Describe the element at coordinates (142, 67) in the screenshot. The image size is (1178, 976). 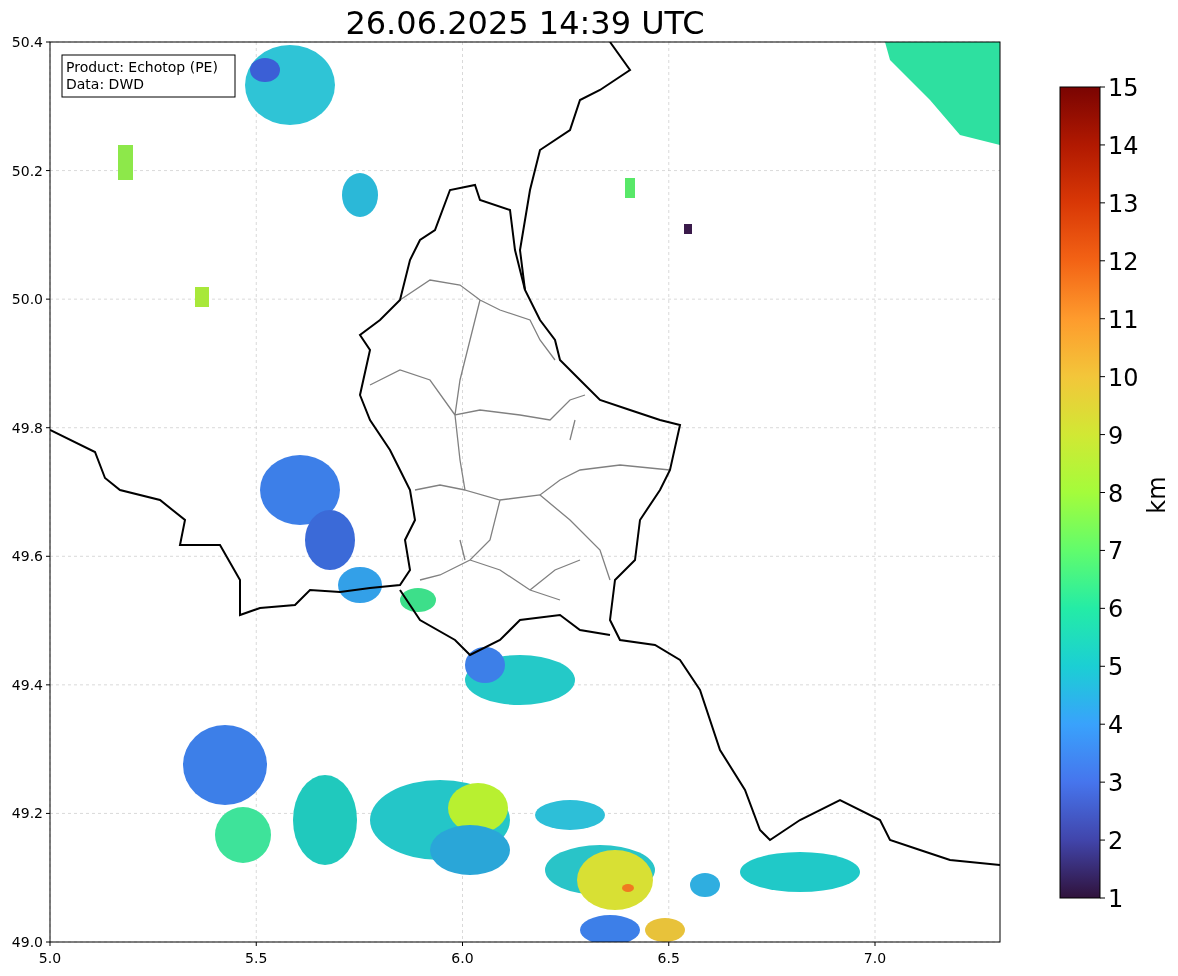
I see `legend-text: Product: Echotop (PE)` at that location.